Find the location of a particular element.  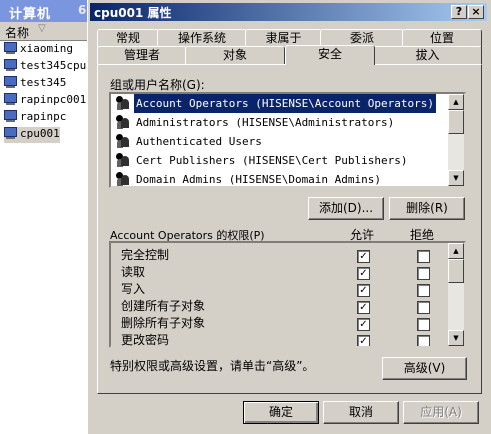

advanced-hint-text: 特别权限或高级设置，请单击“高级”。 is located at coordinates (212, 366).